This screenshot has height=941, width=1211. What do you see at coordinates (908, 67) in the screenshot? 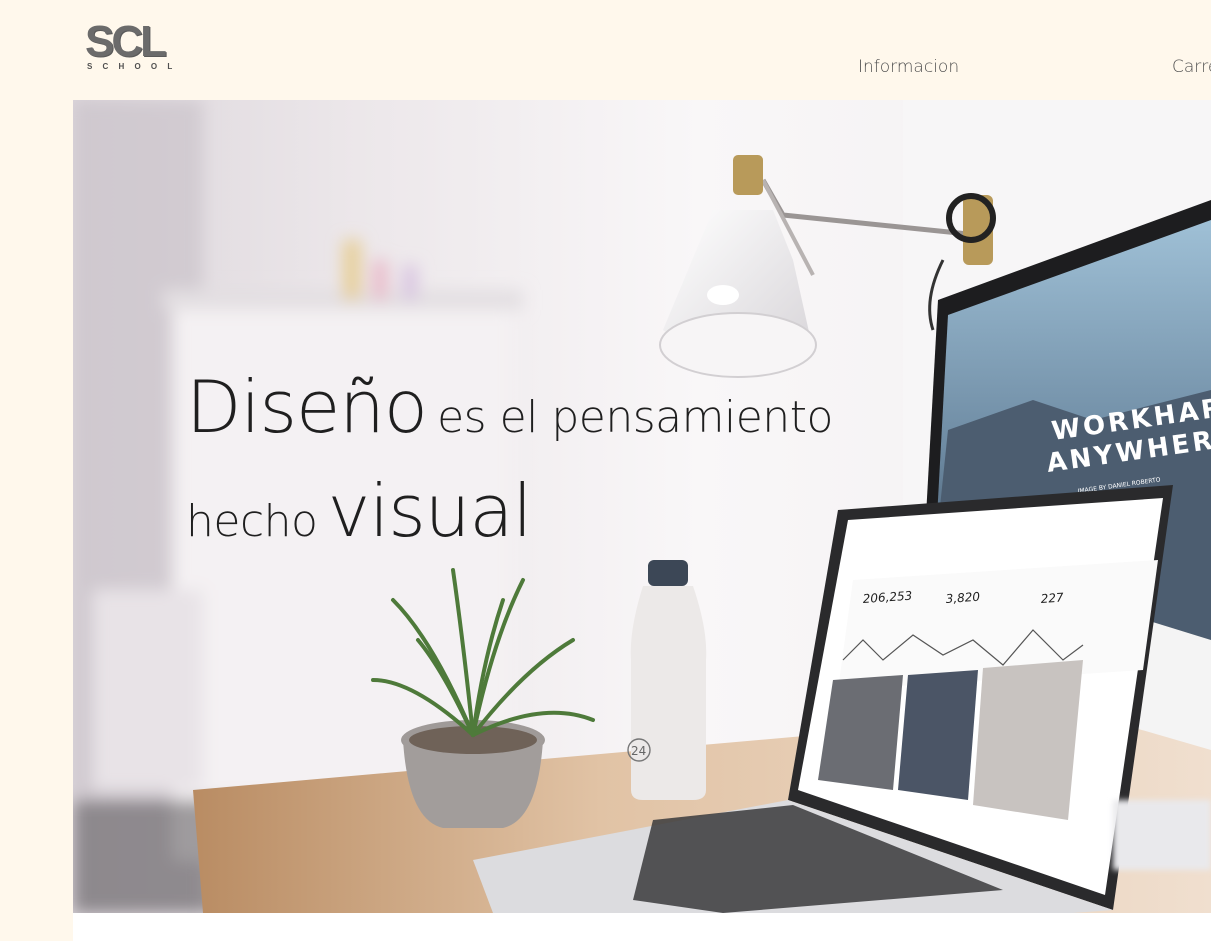
I see `nav-link-informacion: Informacion` at bounding box center [908, 67].